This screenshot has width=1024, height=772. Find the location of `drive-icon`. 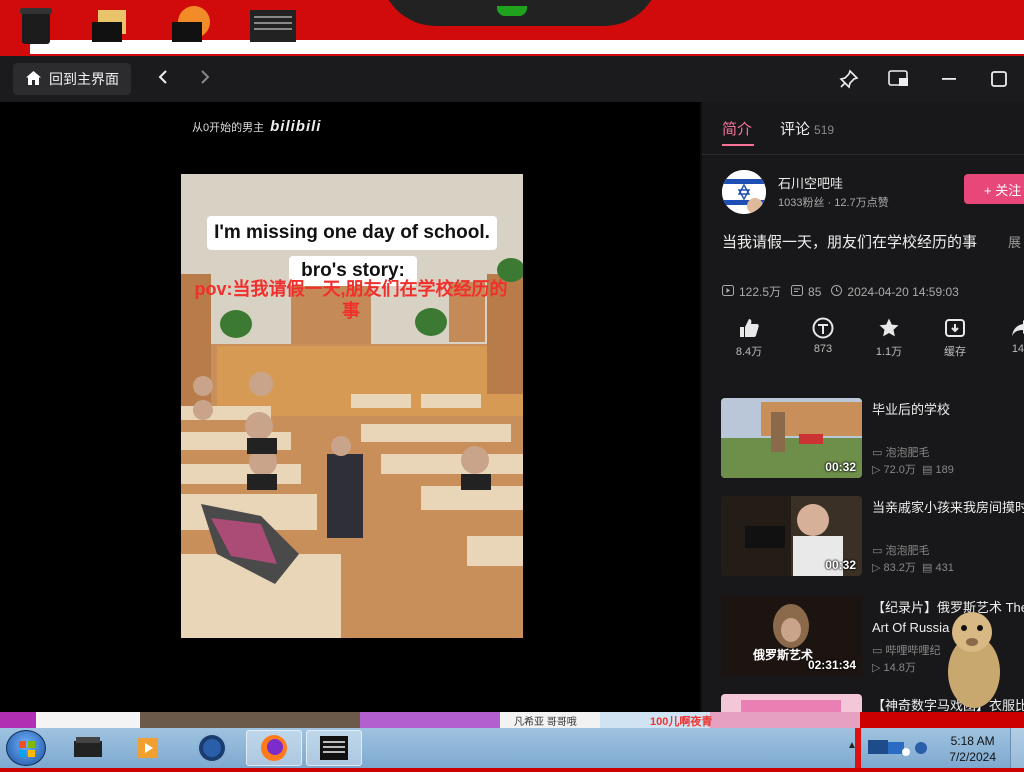

drive-icon is located at coordinates (88, 747).